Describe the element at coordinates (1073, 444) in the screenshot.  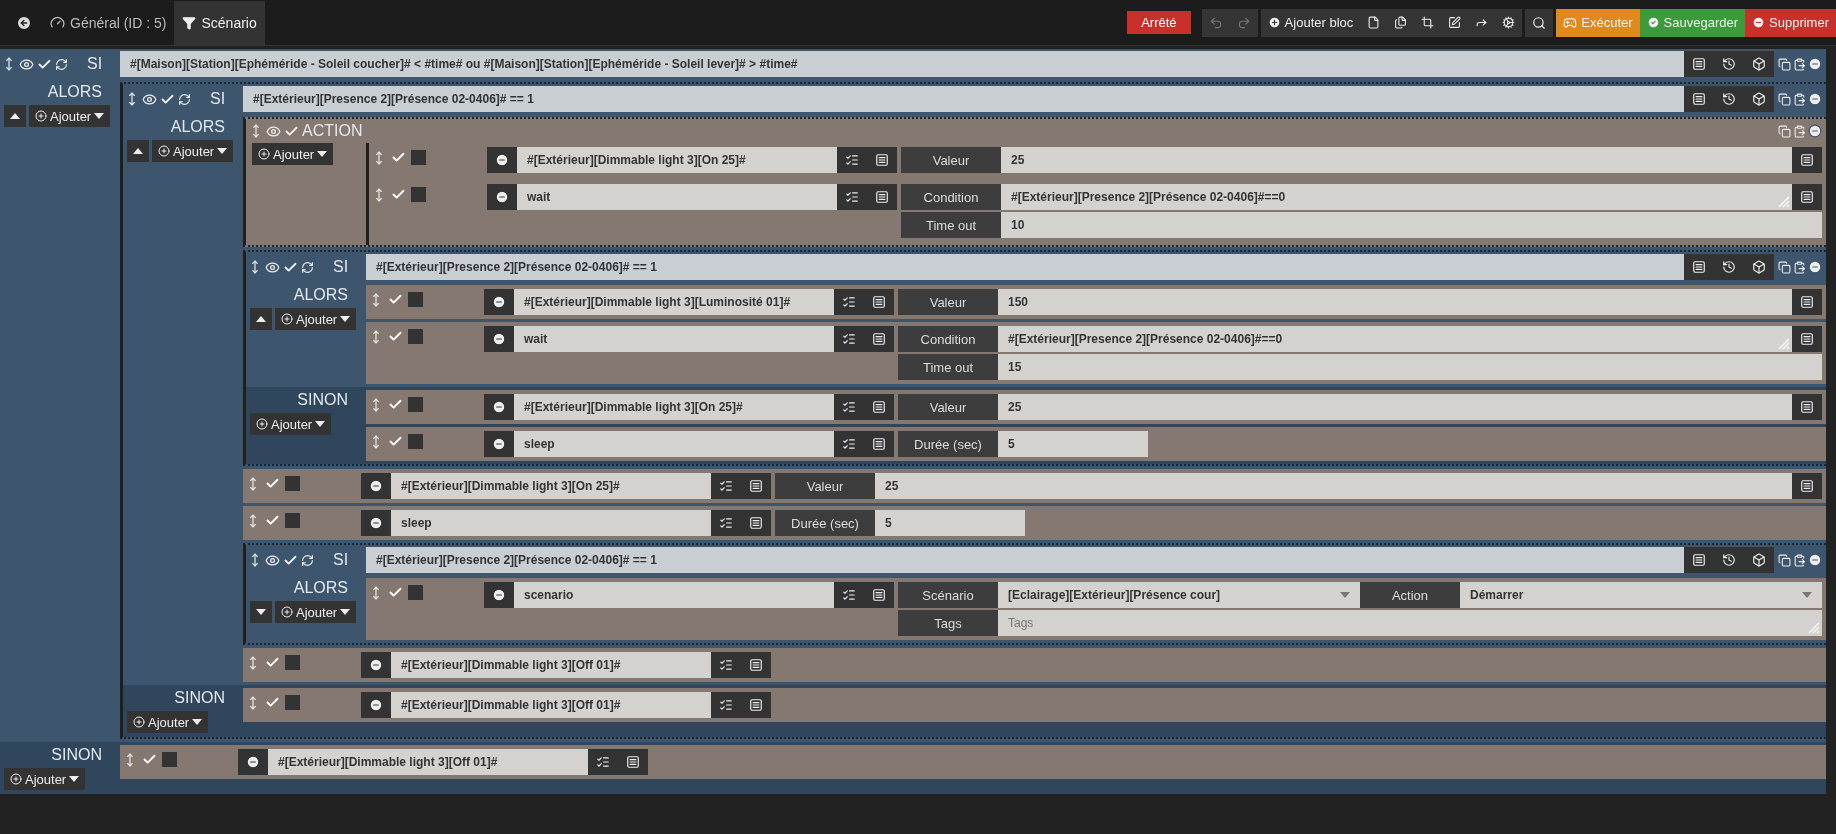
I see `value-field: 5` at that location.